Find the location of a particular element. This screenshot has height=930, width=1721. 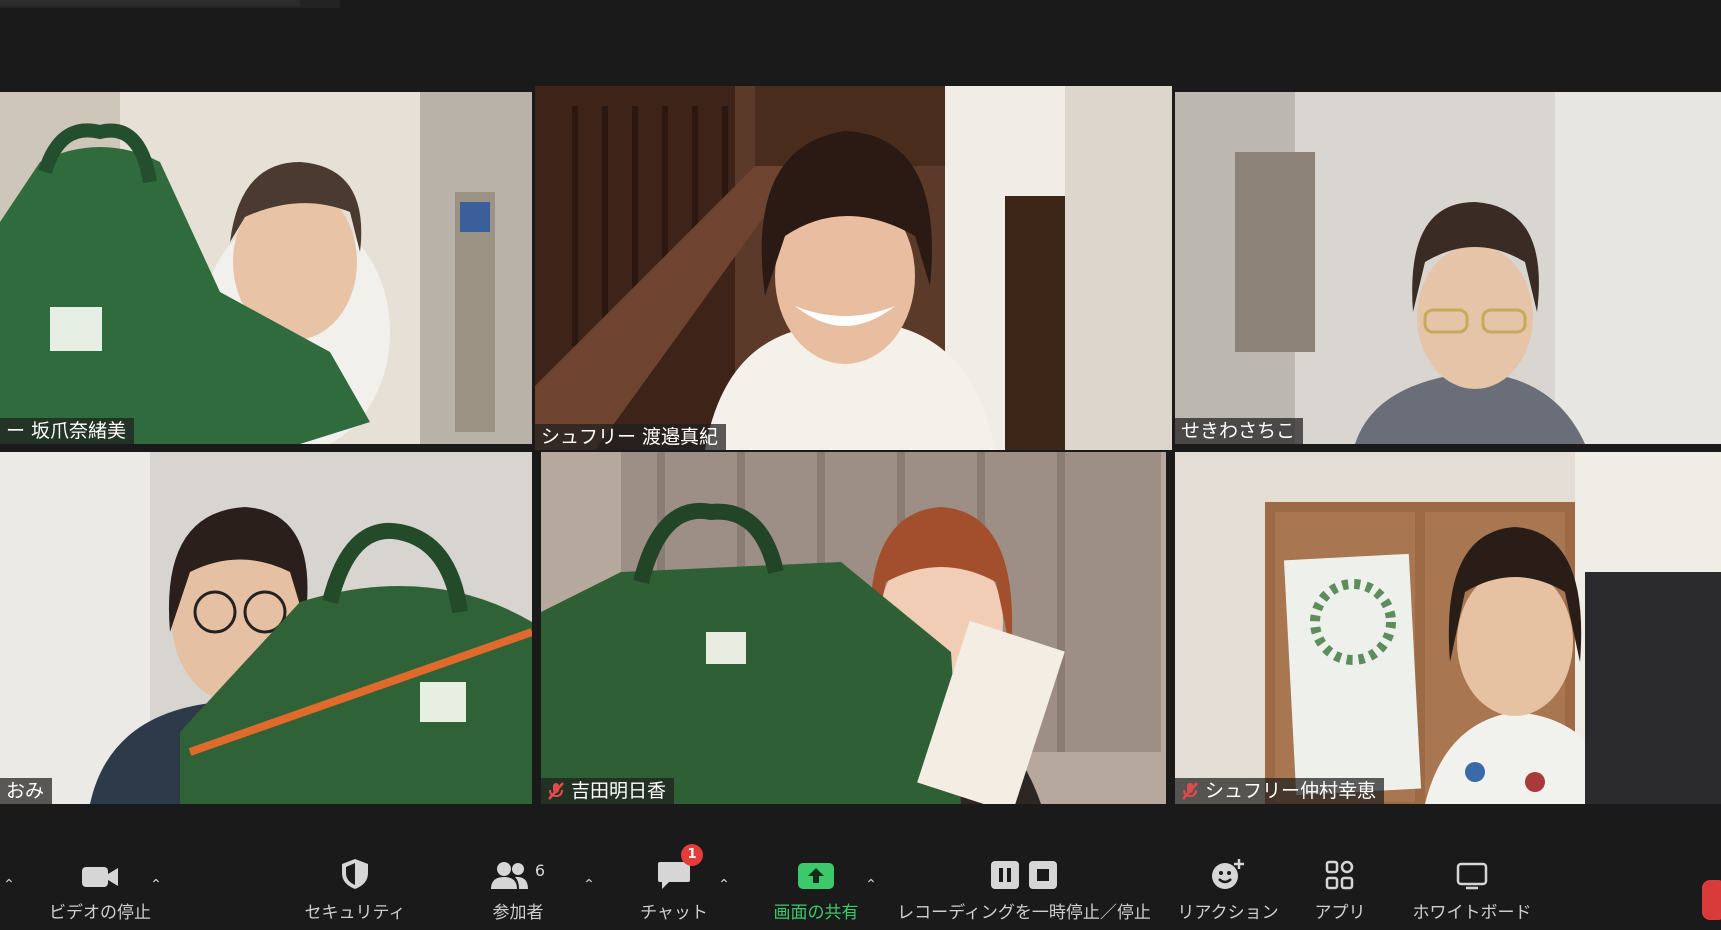

participant-name-tag: シュフリー 渡邉真紀 is located at coordinates (631, 437).